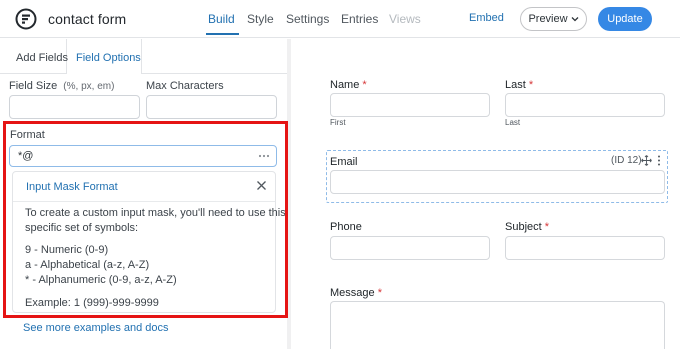  I want to click on field-size-hint: (%, px, em), so click(89, 86).